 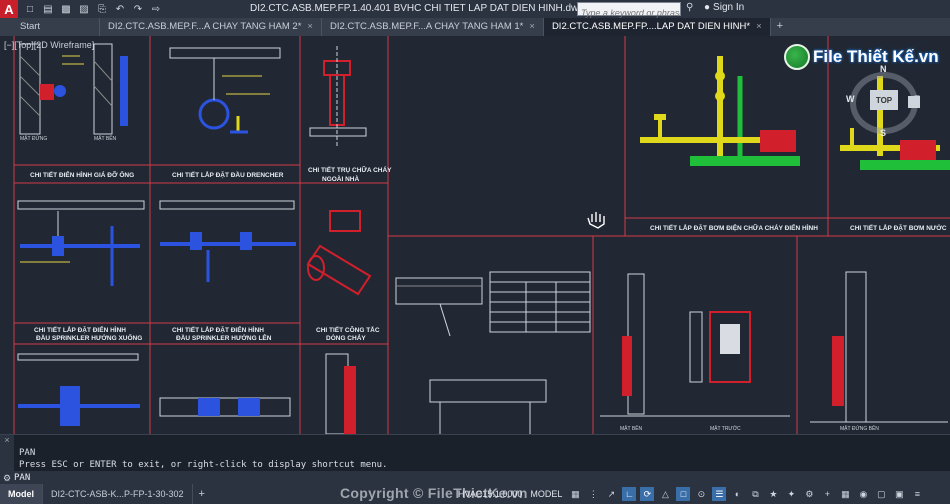 What do you see at coordinates (651, 26) in the screenshot?
I see `tab-label: DI2.CTC.ASB.MEP.FP....LAP DAT DIEN HINH*` at bounding box center [651, 26].